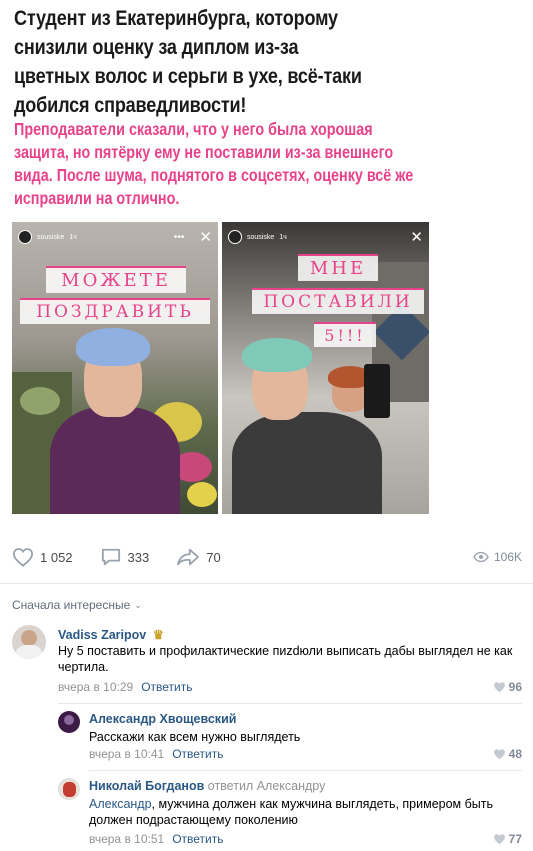  Describe the element at coordinates (115, 311) in the screenshot. I see `sticker-line2: ПОЗДРАВИТЬ` at that location.